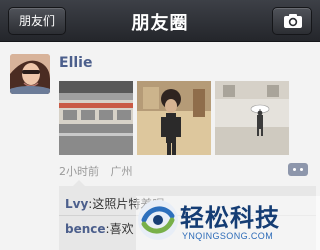  I want to click on comment-author: bence, so click(85, 229).